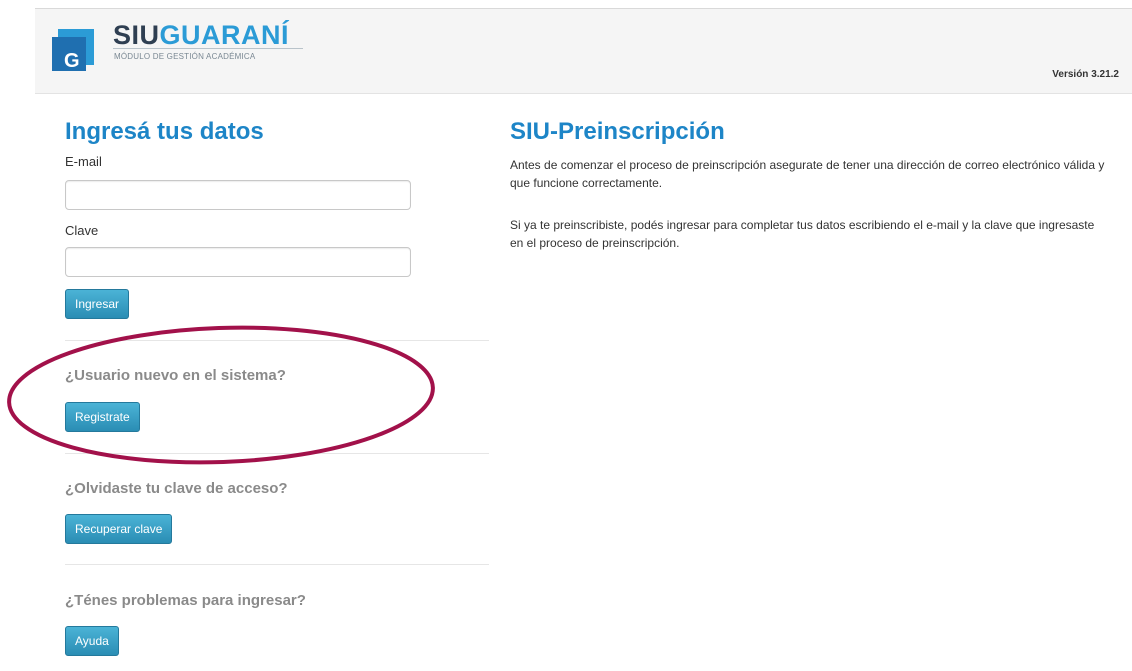 This screenshot has width=1132, height=671. I want to click on logo-tagline: MÓDULO DE GESTIÓN ACADÉMICA, so click(185, 56).